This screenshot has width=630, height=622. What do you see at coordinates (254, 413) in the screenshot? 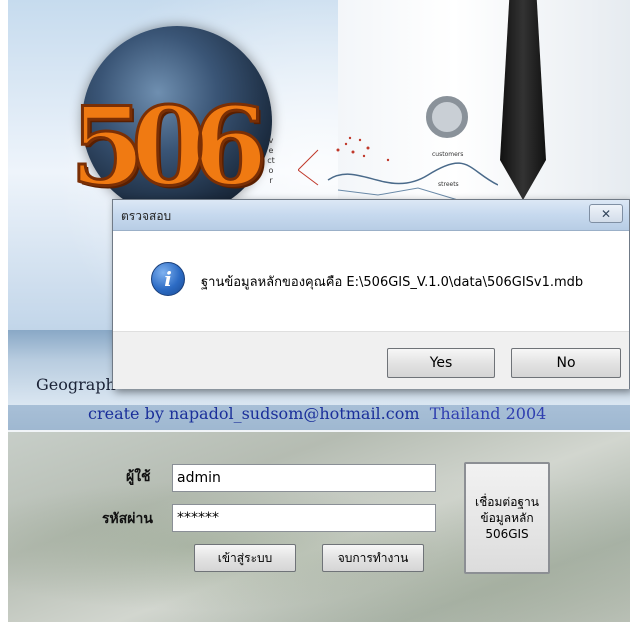
I see `credit-text: create by napadol_sudsom@hotmail.com` at bounding box center [254, 413].